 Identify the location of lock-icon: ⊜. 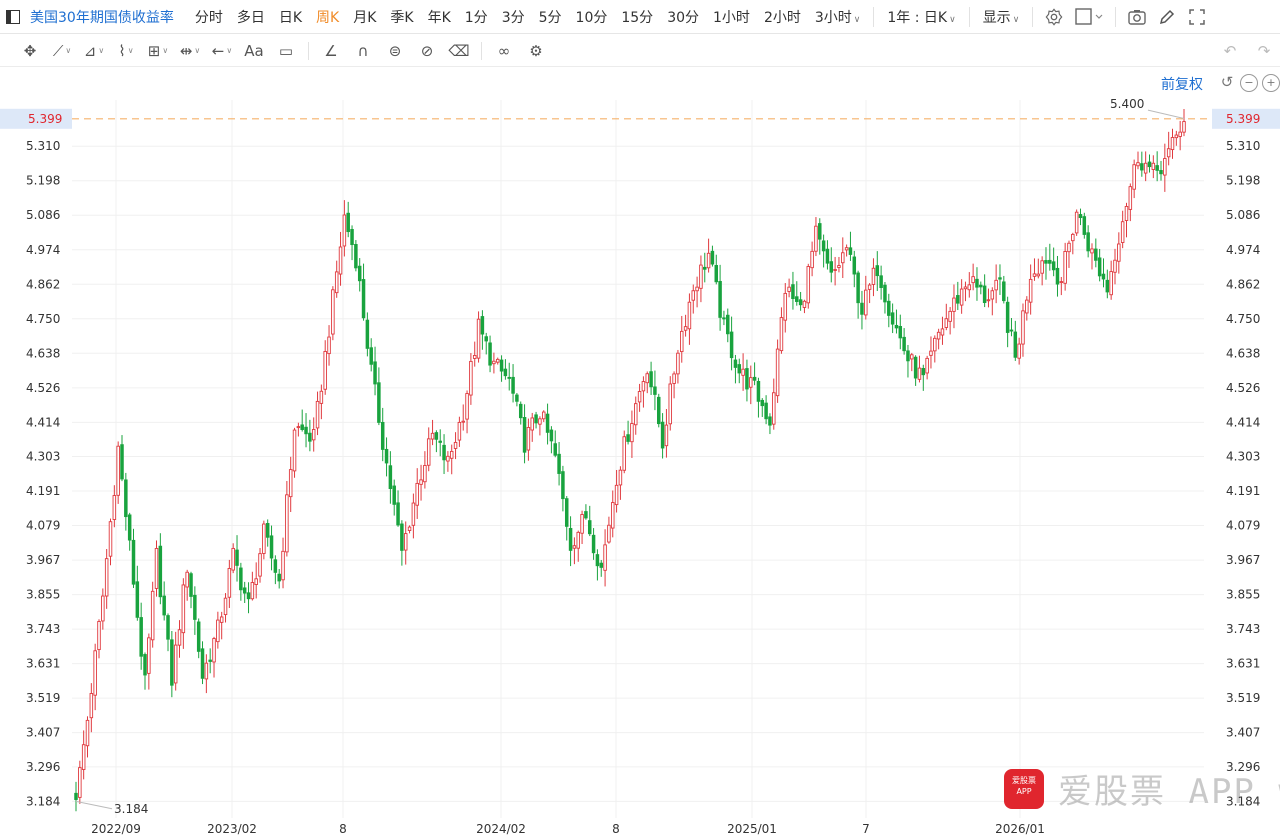
(395, 51).